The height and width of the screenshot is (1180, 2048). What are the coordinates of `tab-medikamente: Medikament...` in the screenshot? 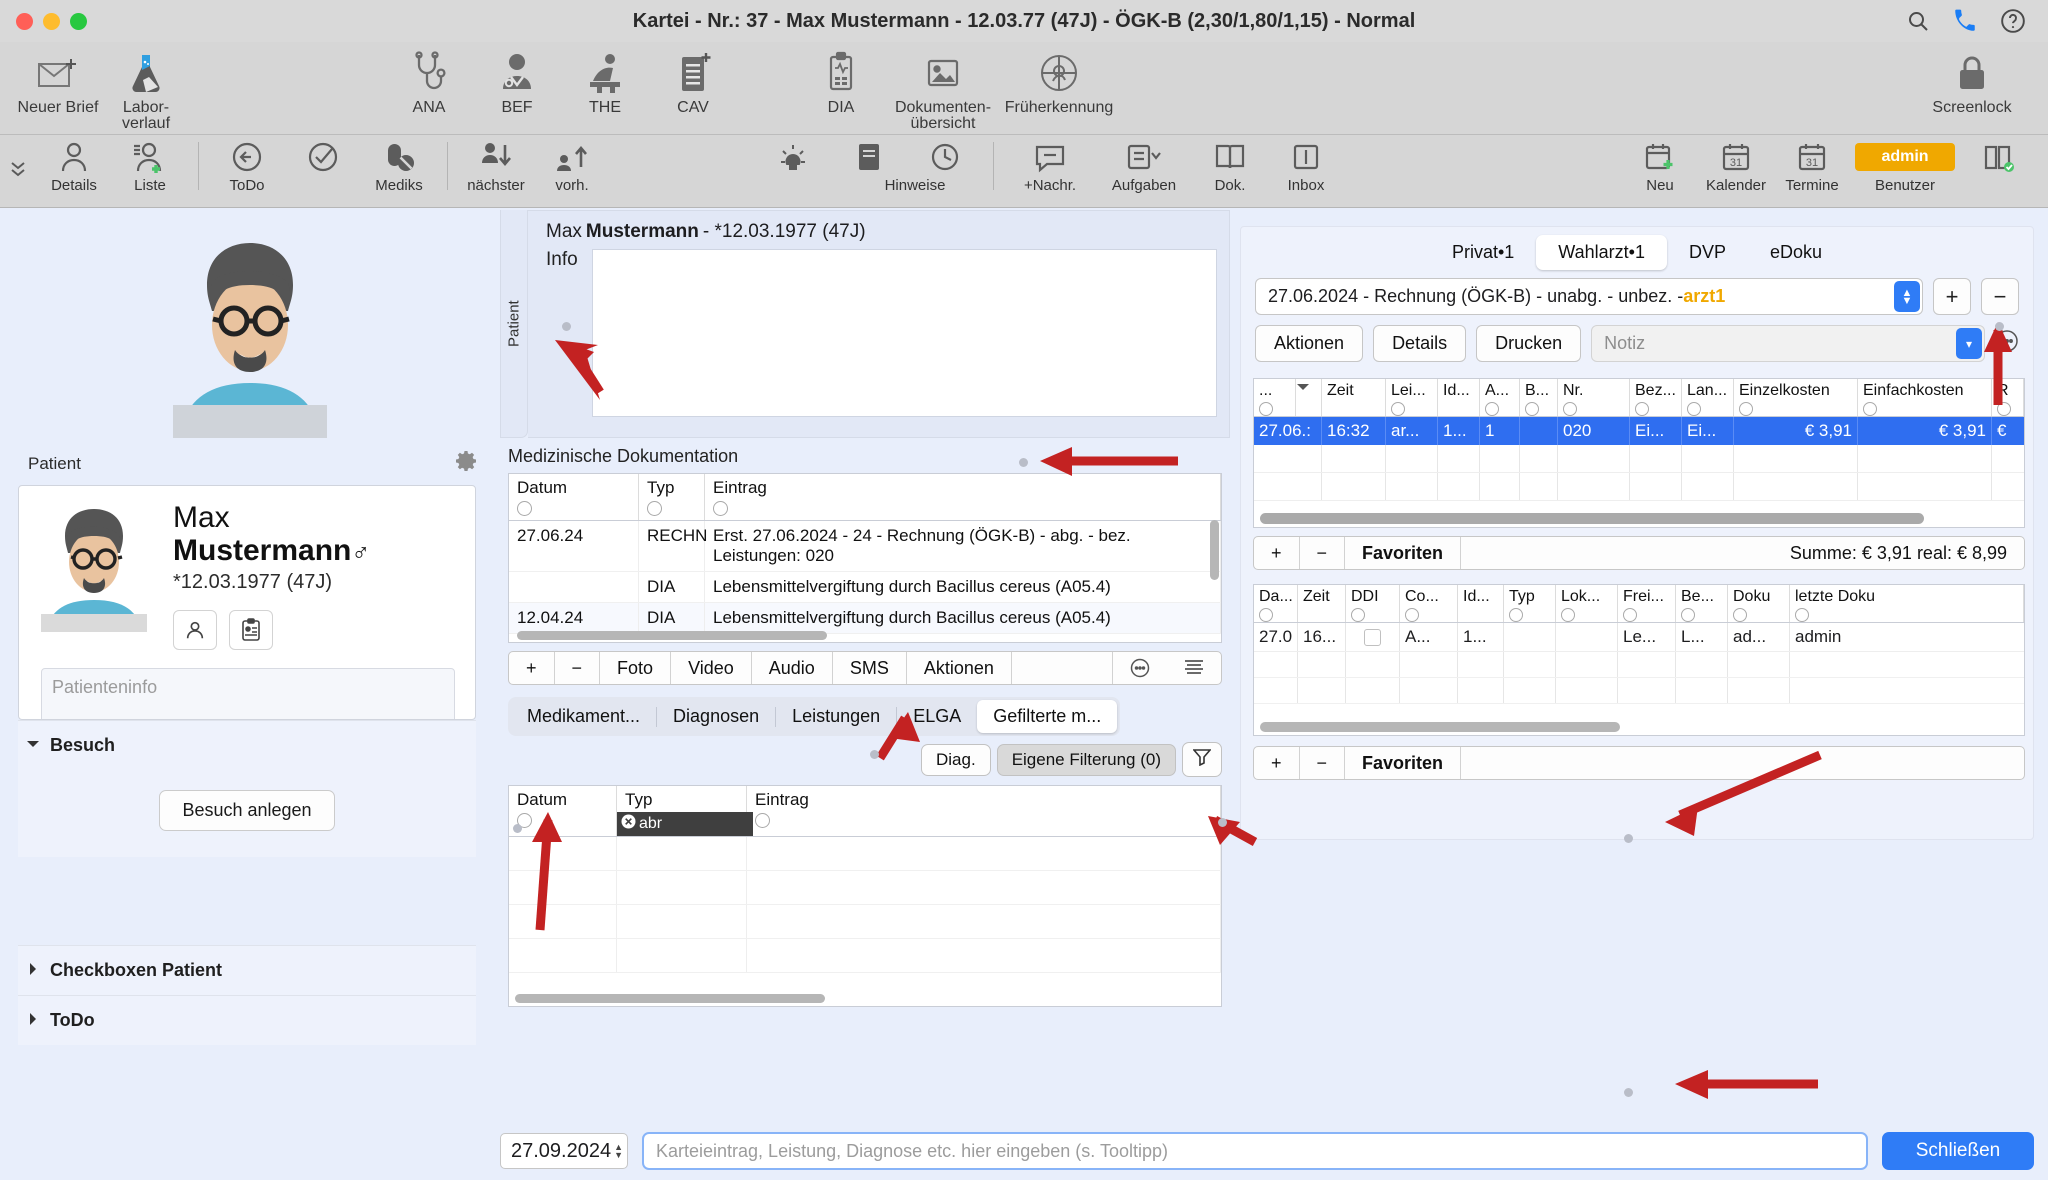 It's located at (583, 716).